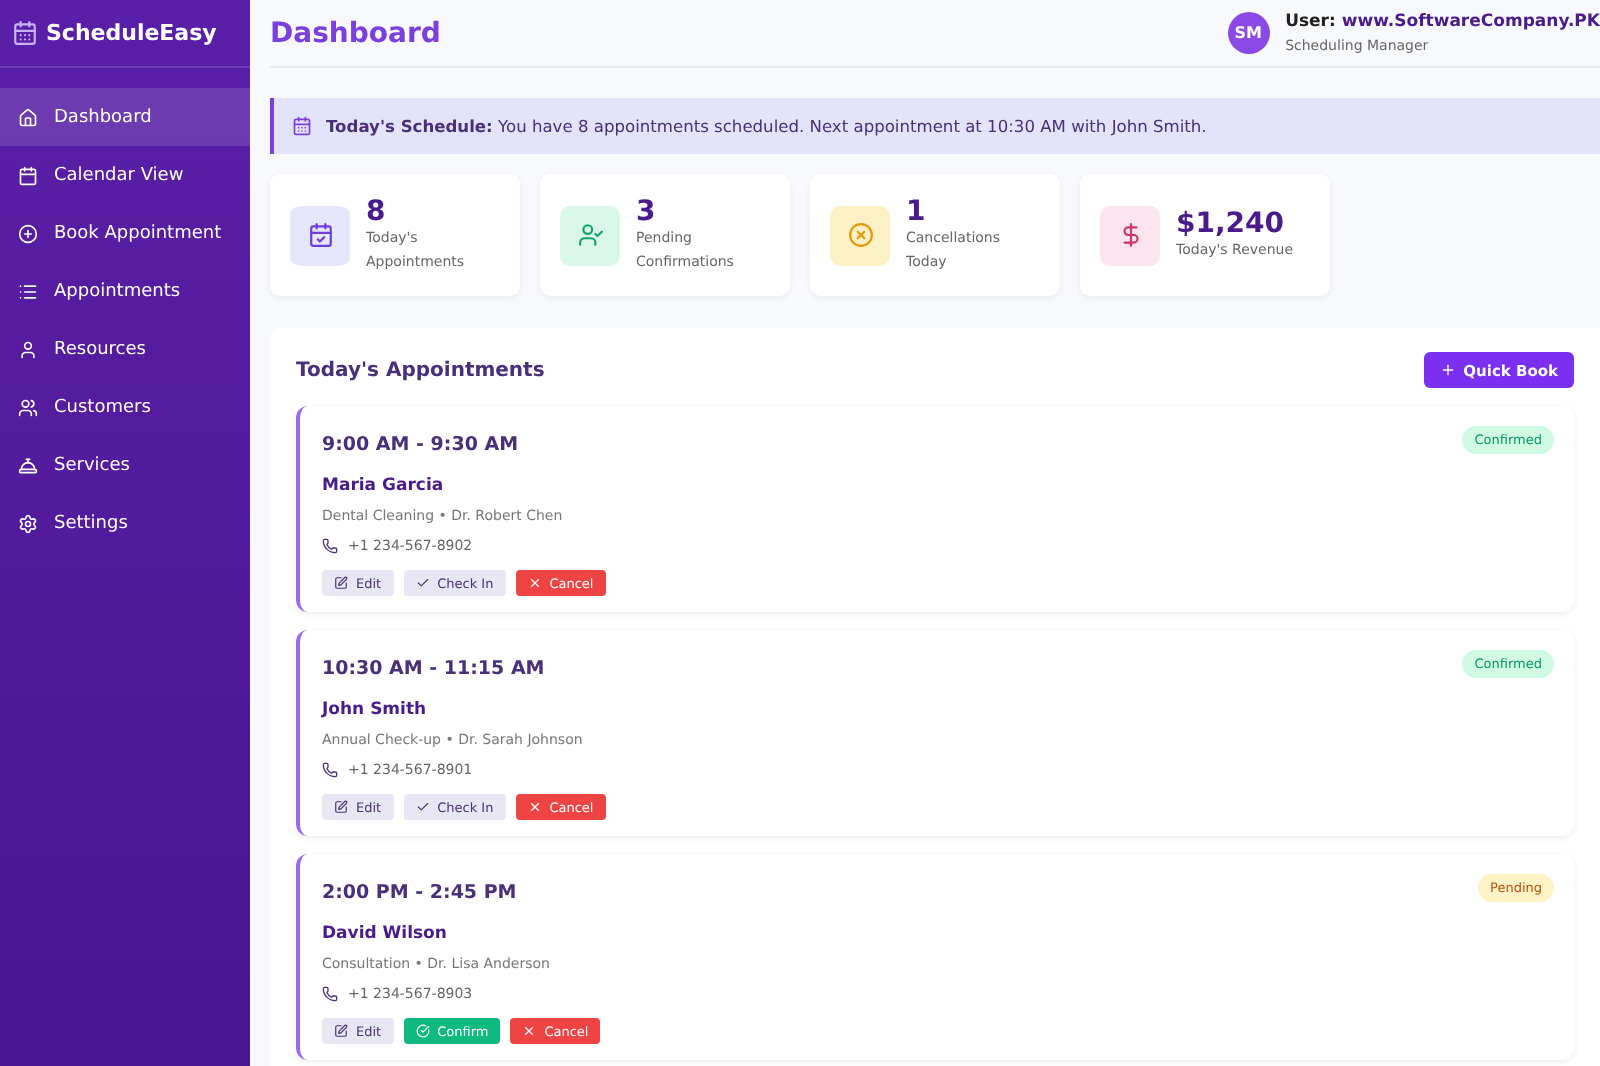 The height and width of the screenshot is (1066, 1600). What do you see at coordinates (420, 893) in the screenshot?
I see `appointment-time: 2:00 PM - 2:45 PM` at bounding box center [420, 893].